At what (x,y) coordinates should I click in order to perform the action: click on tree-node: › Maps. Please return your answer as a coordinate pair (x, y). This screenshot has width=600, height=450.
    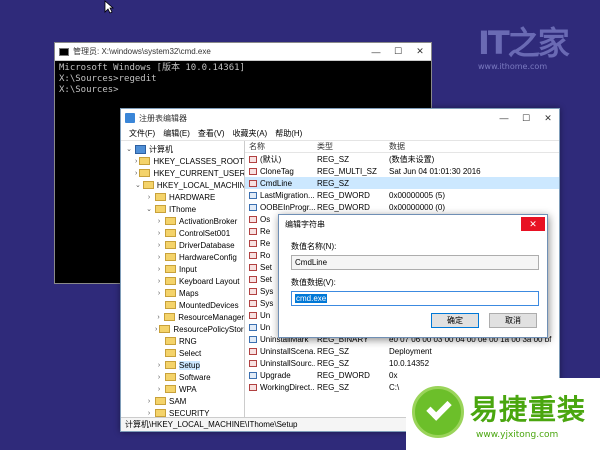
    Looking at the image, I should click on (182, 293).